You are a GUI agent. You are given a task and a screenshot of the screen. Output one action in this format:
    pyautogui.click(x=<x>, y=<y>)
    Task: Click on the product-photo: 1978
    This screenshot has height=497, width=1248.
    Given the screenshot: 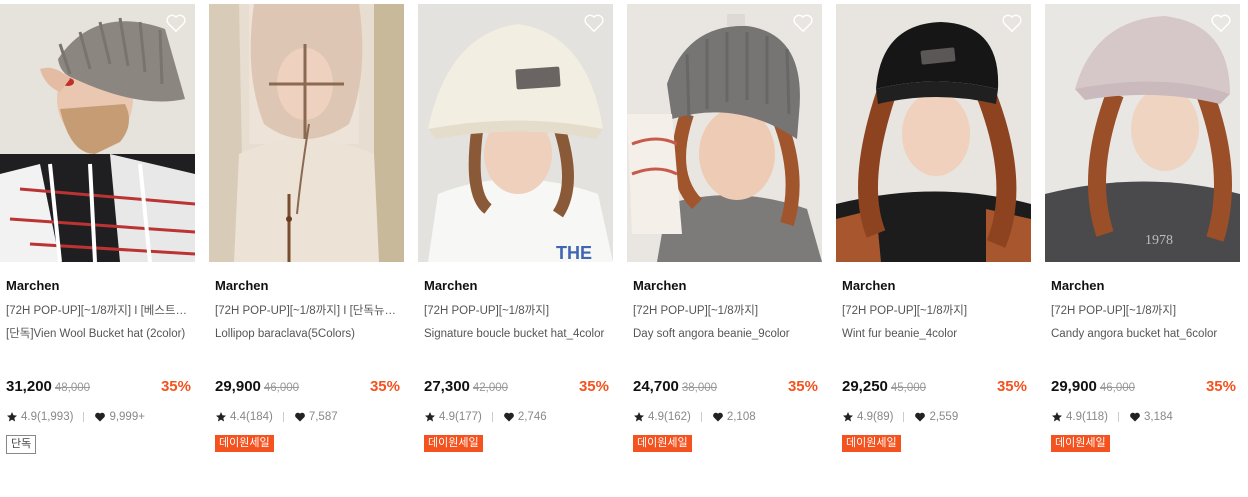 What is the action you would take?
    pyautogui.click(x=1142, y=133)
    